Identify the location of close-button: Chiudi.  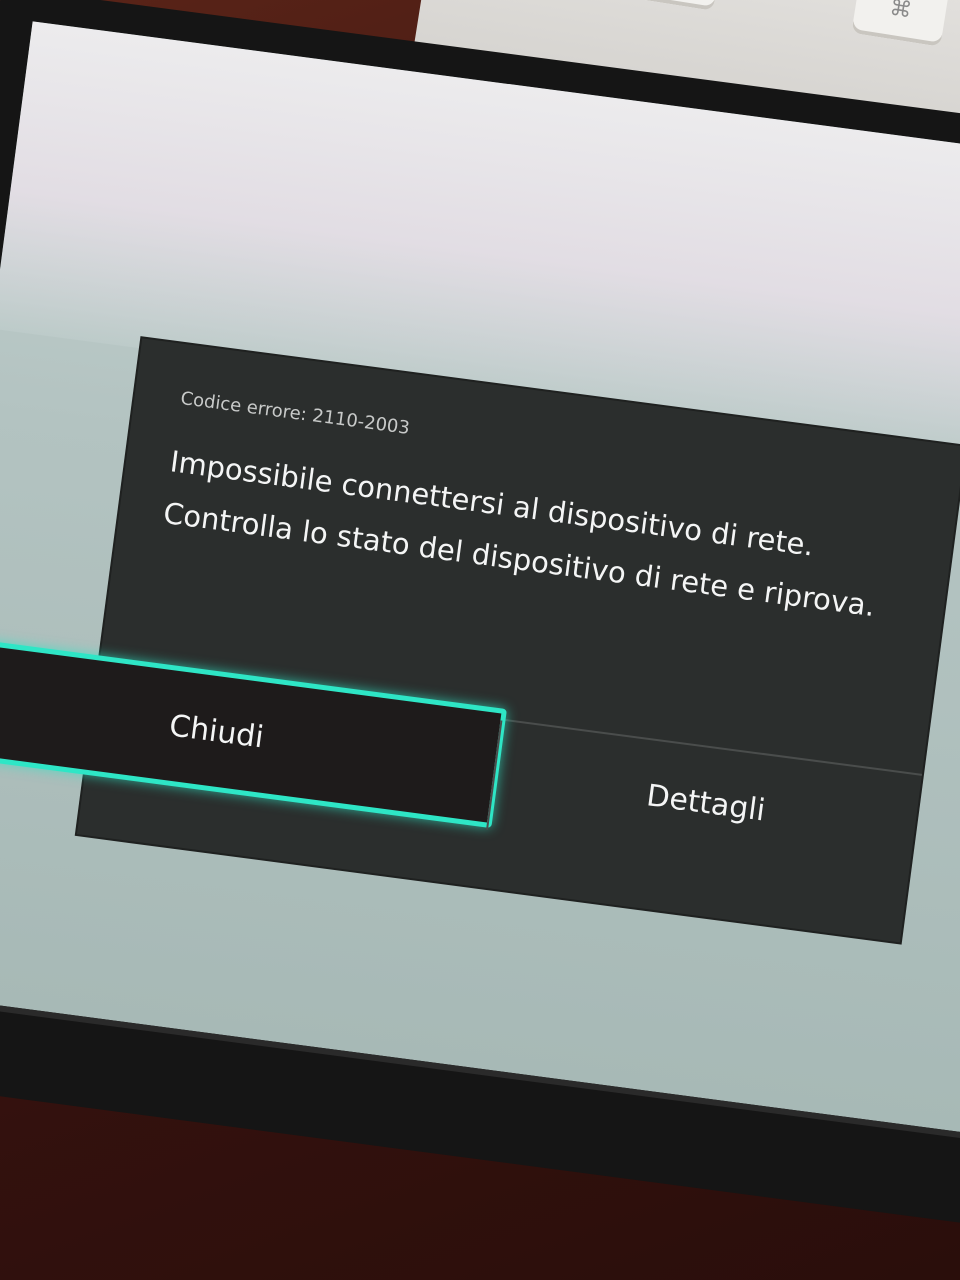
(253, 731).